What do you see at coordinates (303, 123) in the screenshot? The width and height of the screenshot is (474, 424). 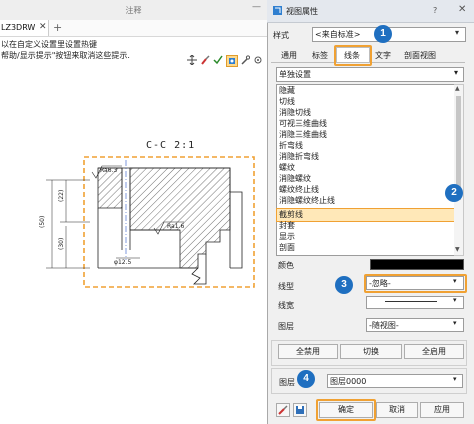 I see `list-item: 可视三维曲线` at bounding box center [303, 123].